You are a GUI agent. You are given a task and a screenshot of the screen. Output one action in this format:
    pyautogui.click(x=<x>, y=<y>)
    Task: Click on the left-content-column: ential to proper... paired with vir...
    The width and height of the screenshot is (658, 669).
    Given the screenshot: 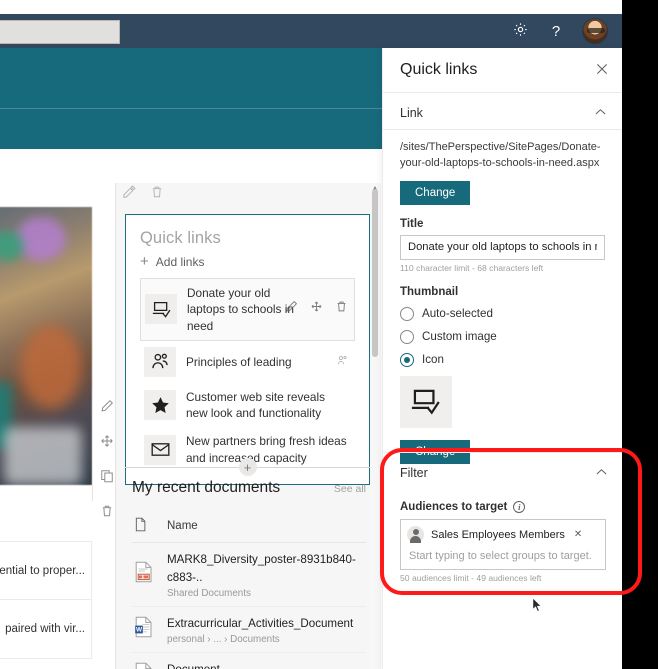 What is the action you would take?
    pyautogui.click(x=46, y=426)
    